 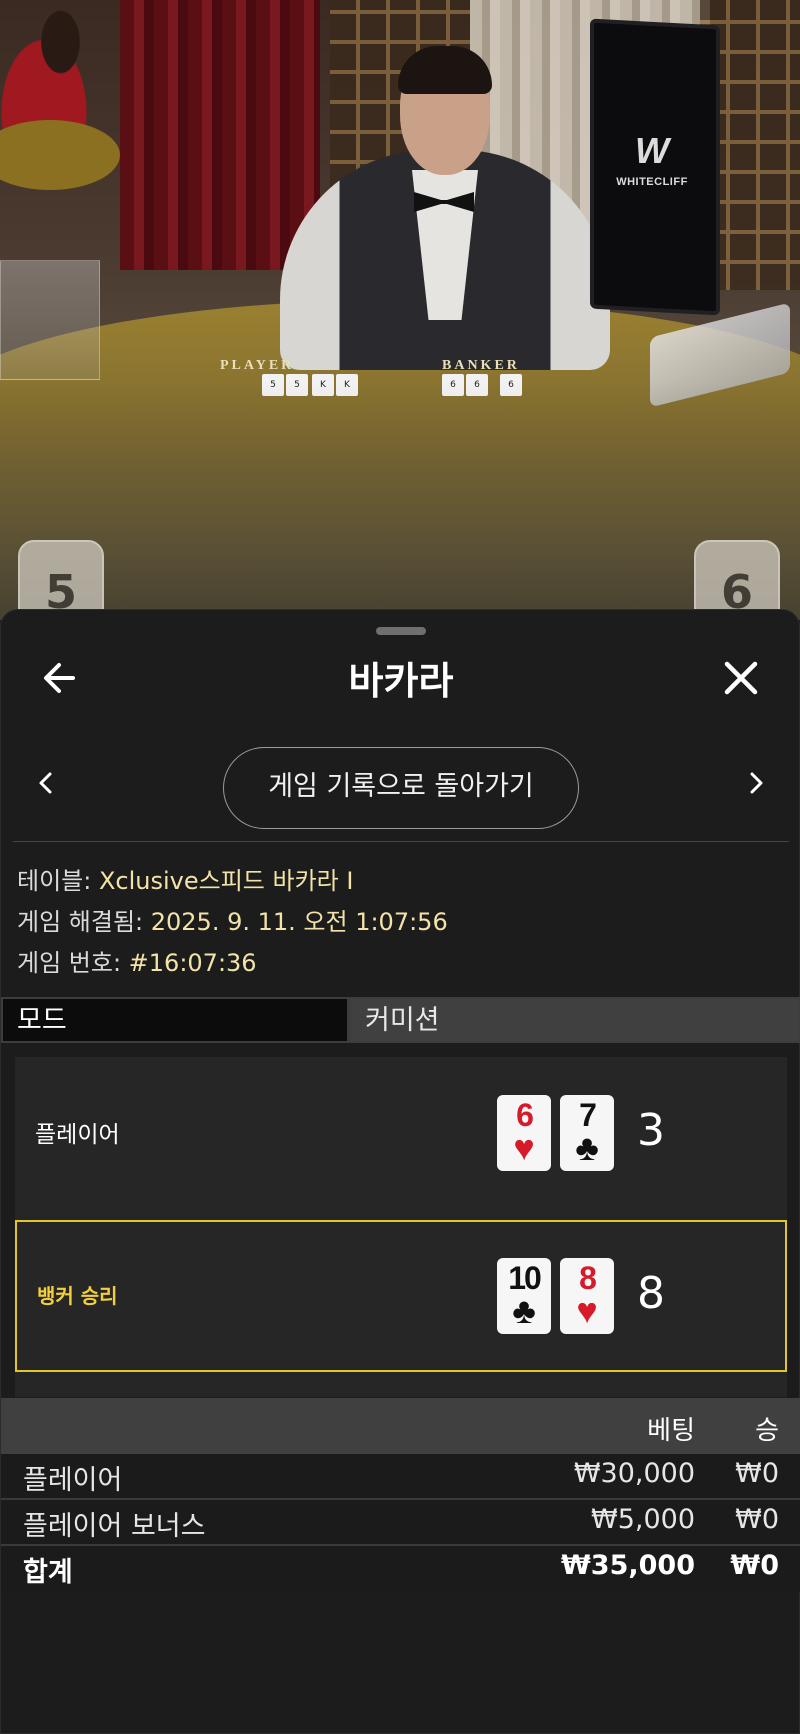 I want to click on tab-commission: 커미션, so click(x=574, y=1020).